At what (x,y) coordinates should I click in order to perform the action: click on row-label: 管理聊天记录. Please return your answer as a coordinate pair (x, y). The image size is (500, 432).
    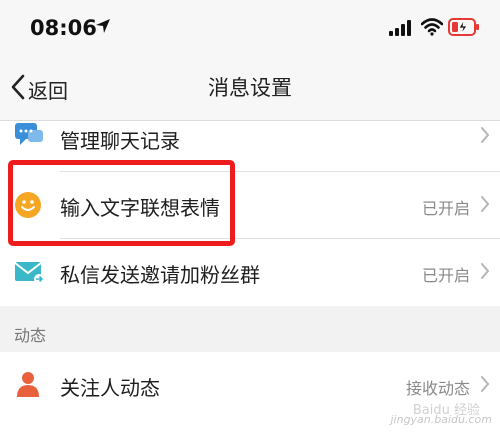
    Looking at the image, I should click on (120, 141).